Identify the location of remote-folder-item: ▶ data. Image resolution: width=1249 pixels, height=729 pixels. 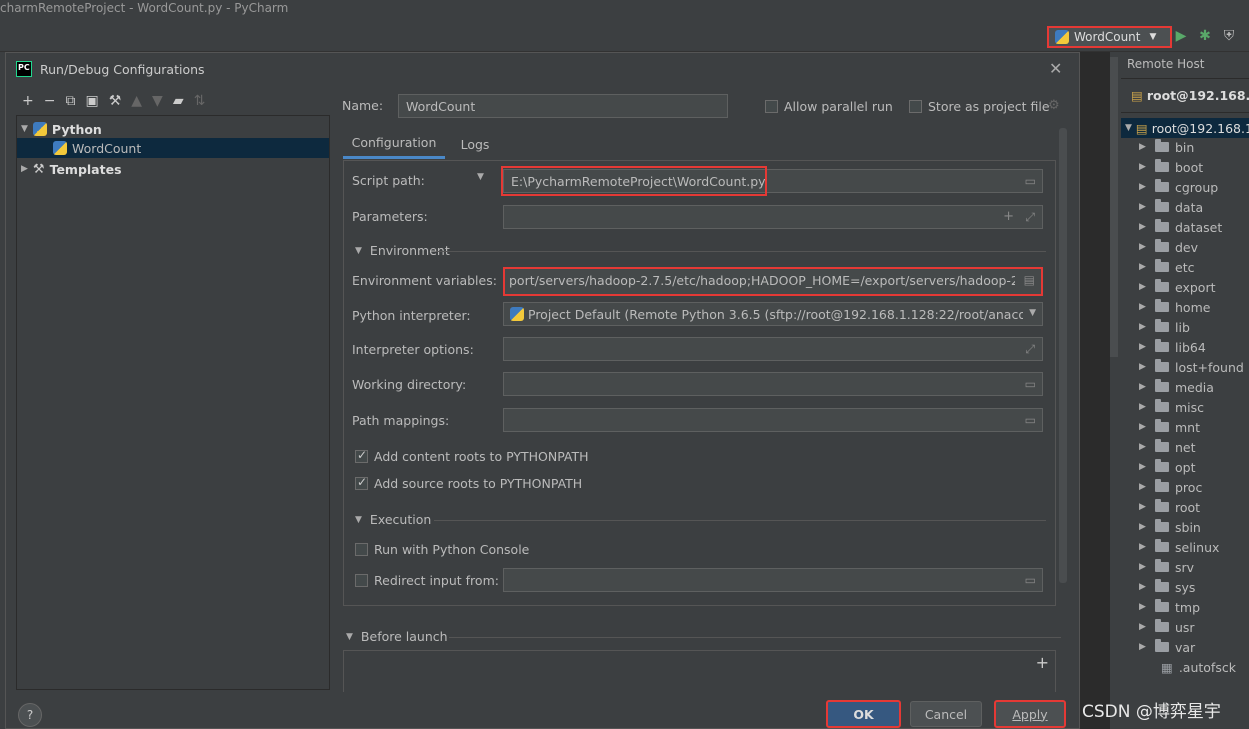
(1171, 207).